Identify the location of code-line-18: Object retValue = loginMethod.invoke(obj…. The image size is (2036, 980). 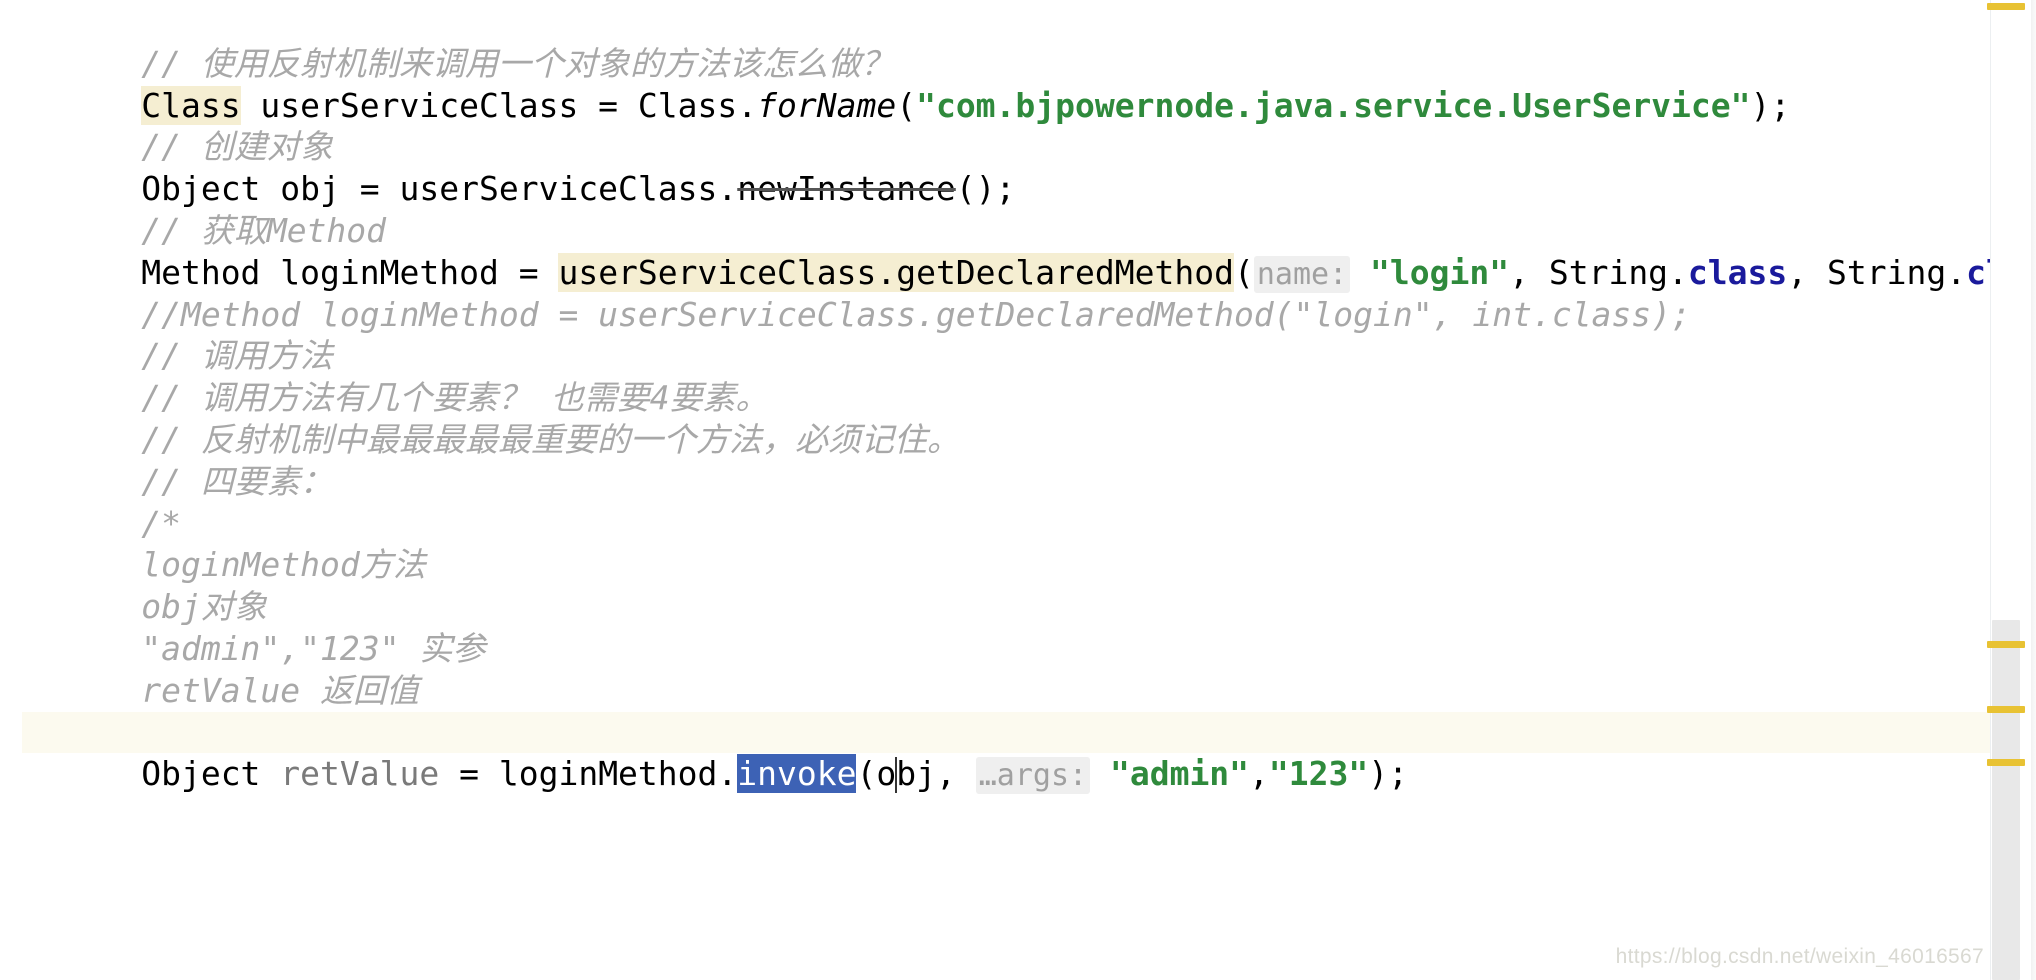
(1006, 753).